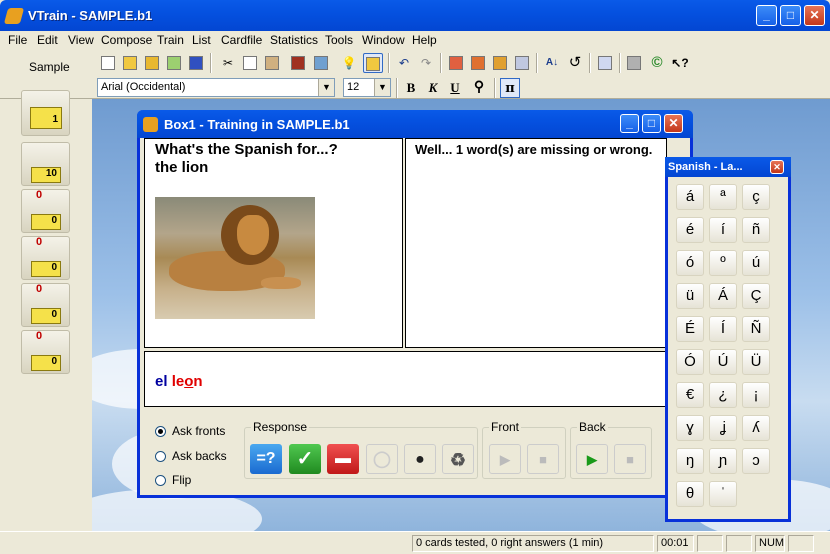  What do you see at coordinates (790, 15) in the screenshot?
I see `maximize-button: □` at bounding box center [790, 15].